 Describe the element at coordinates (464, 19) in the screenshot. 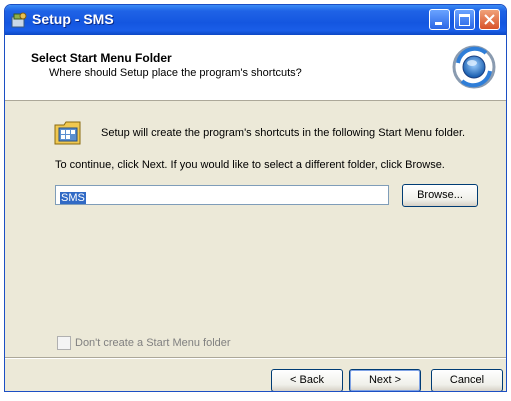

I see `maximize-button` at that location.